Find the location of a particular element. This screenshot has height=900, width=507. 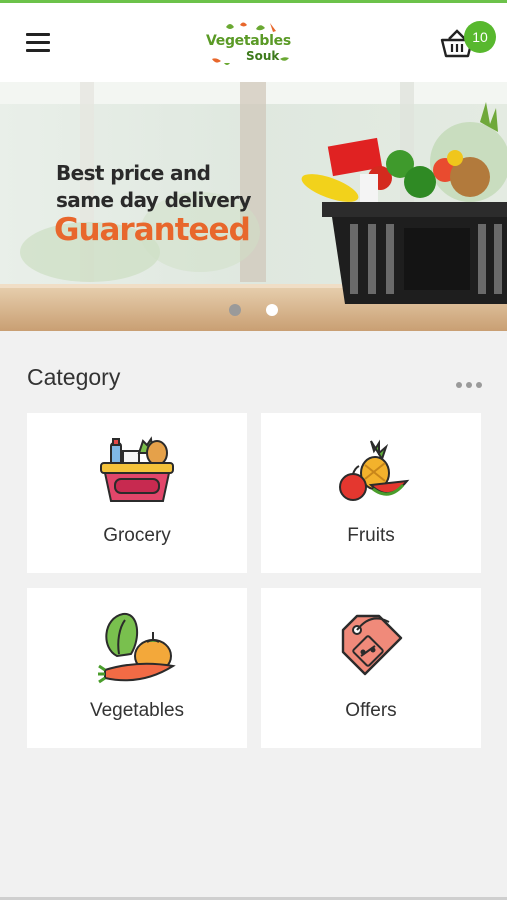

category-card-fruits: Fruits is located at coordinates (371, 493).